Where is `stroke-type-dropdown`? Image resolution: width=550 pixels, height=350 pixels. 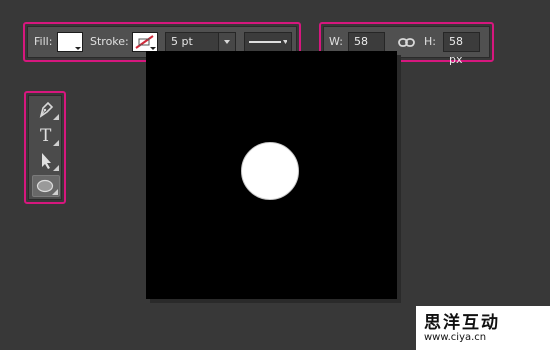
stroke-type-dropdown is located at coordinates (268, 42).